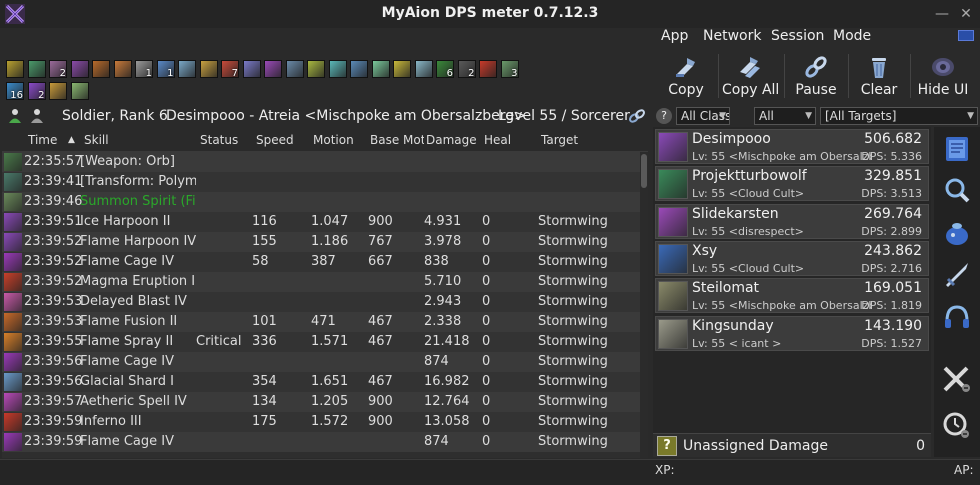 Image resolution: width=980 pixels, height=485 pixels. What do you see at coordinates (686, 76) in the screenshot?
I see `copy-button: Copy` at bounding box center [686, 76].